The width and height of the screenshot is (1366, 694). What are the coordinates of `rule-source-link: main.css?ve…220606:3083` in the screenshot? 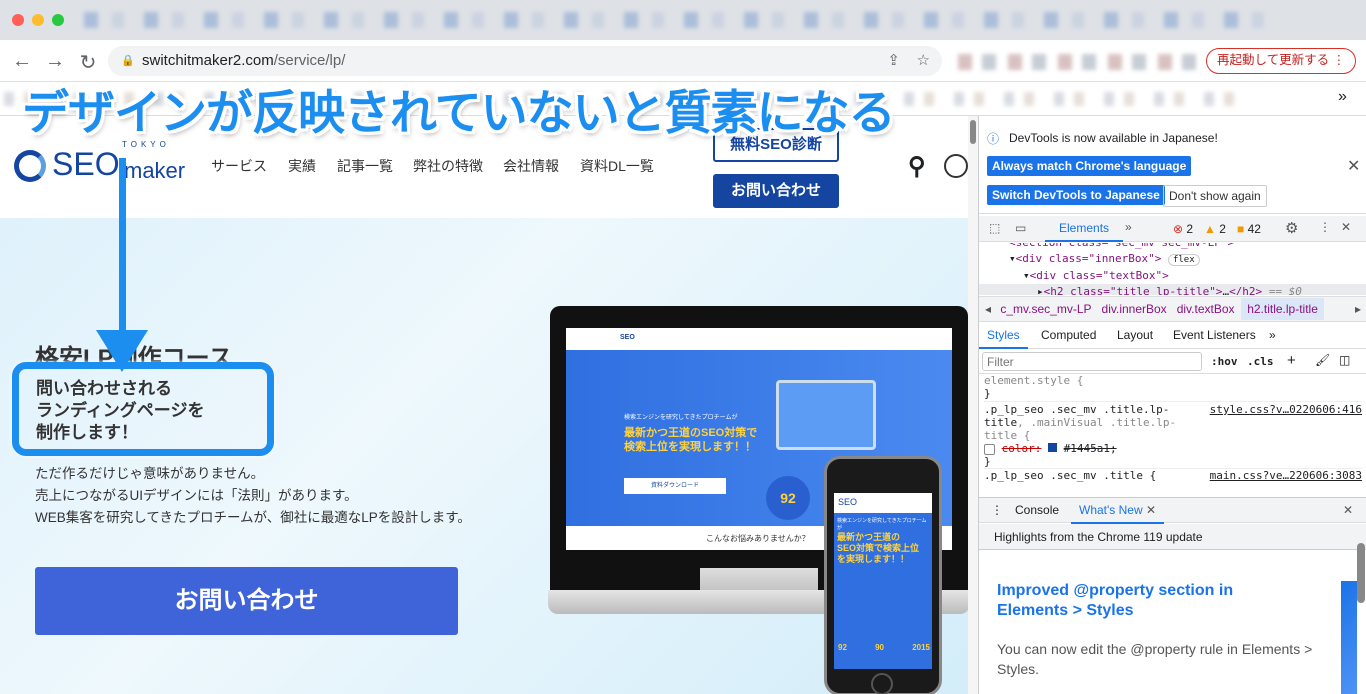 It's located at (1286, 475).